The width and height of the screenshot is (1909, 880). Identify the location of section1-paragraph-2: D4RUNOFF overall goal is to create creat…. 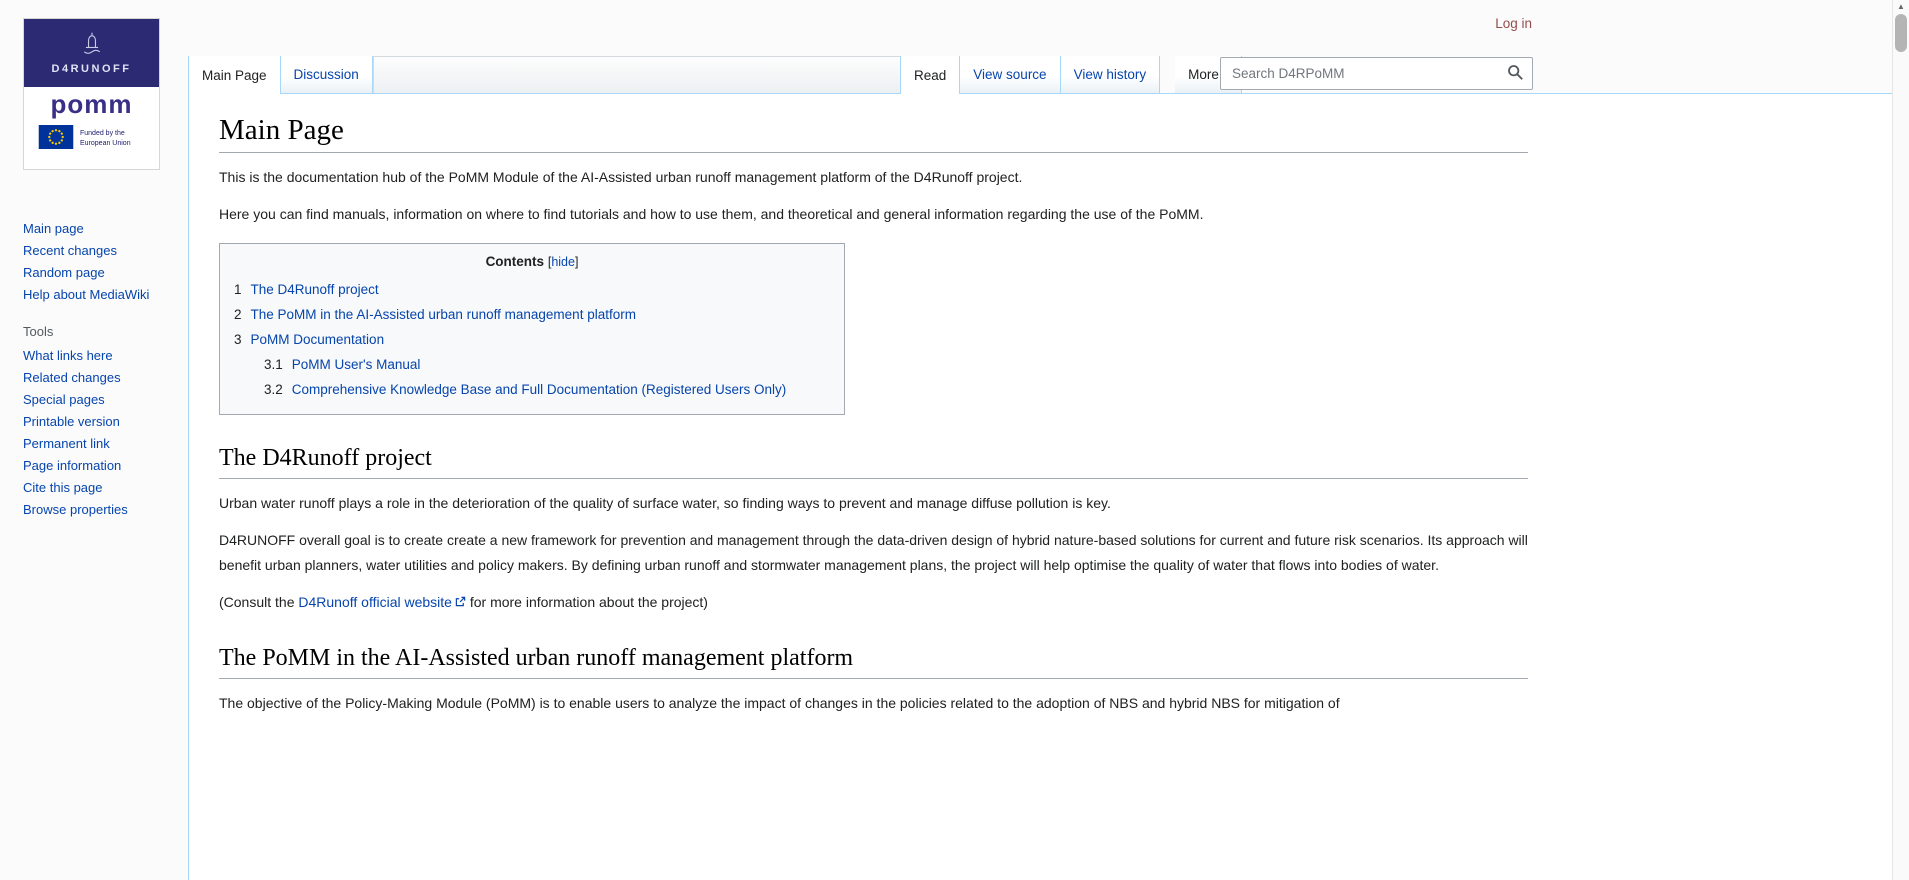
(873, 552).